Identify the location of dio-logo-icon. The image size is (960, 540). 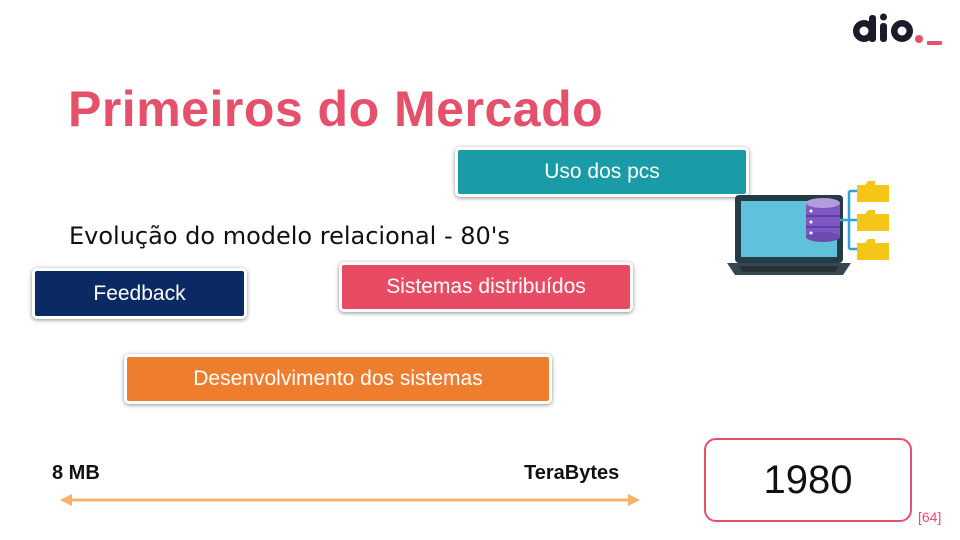
(897, 29).